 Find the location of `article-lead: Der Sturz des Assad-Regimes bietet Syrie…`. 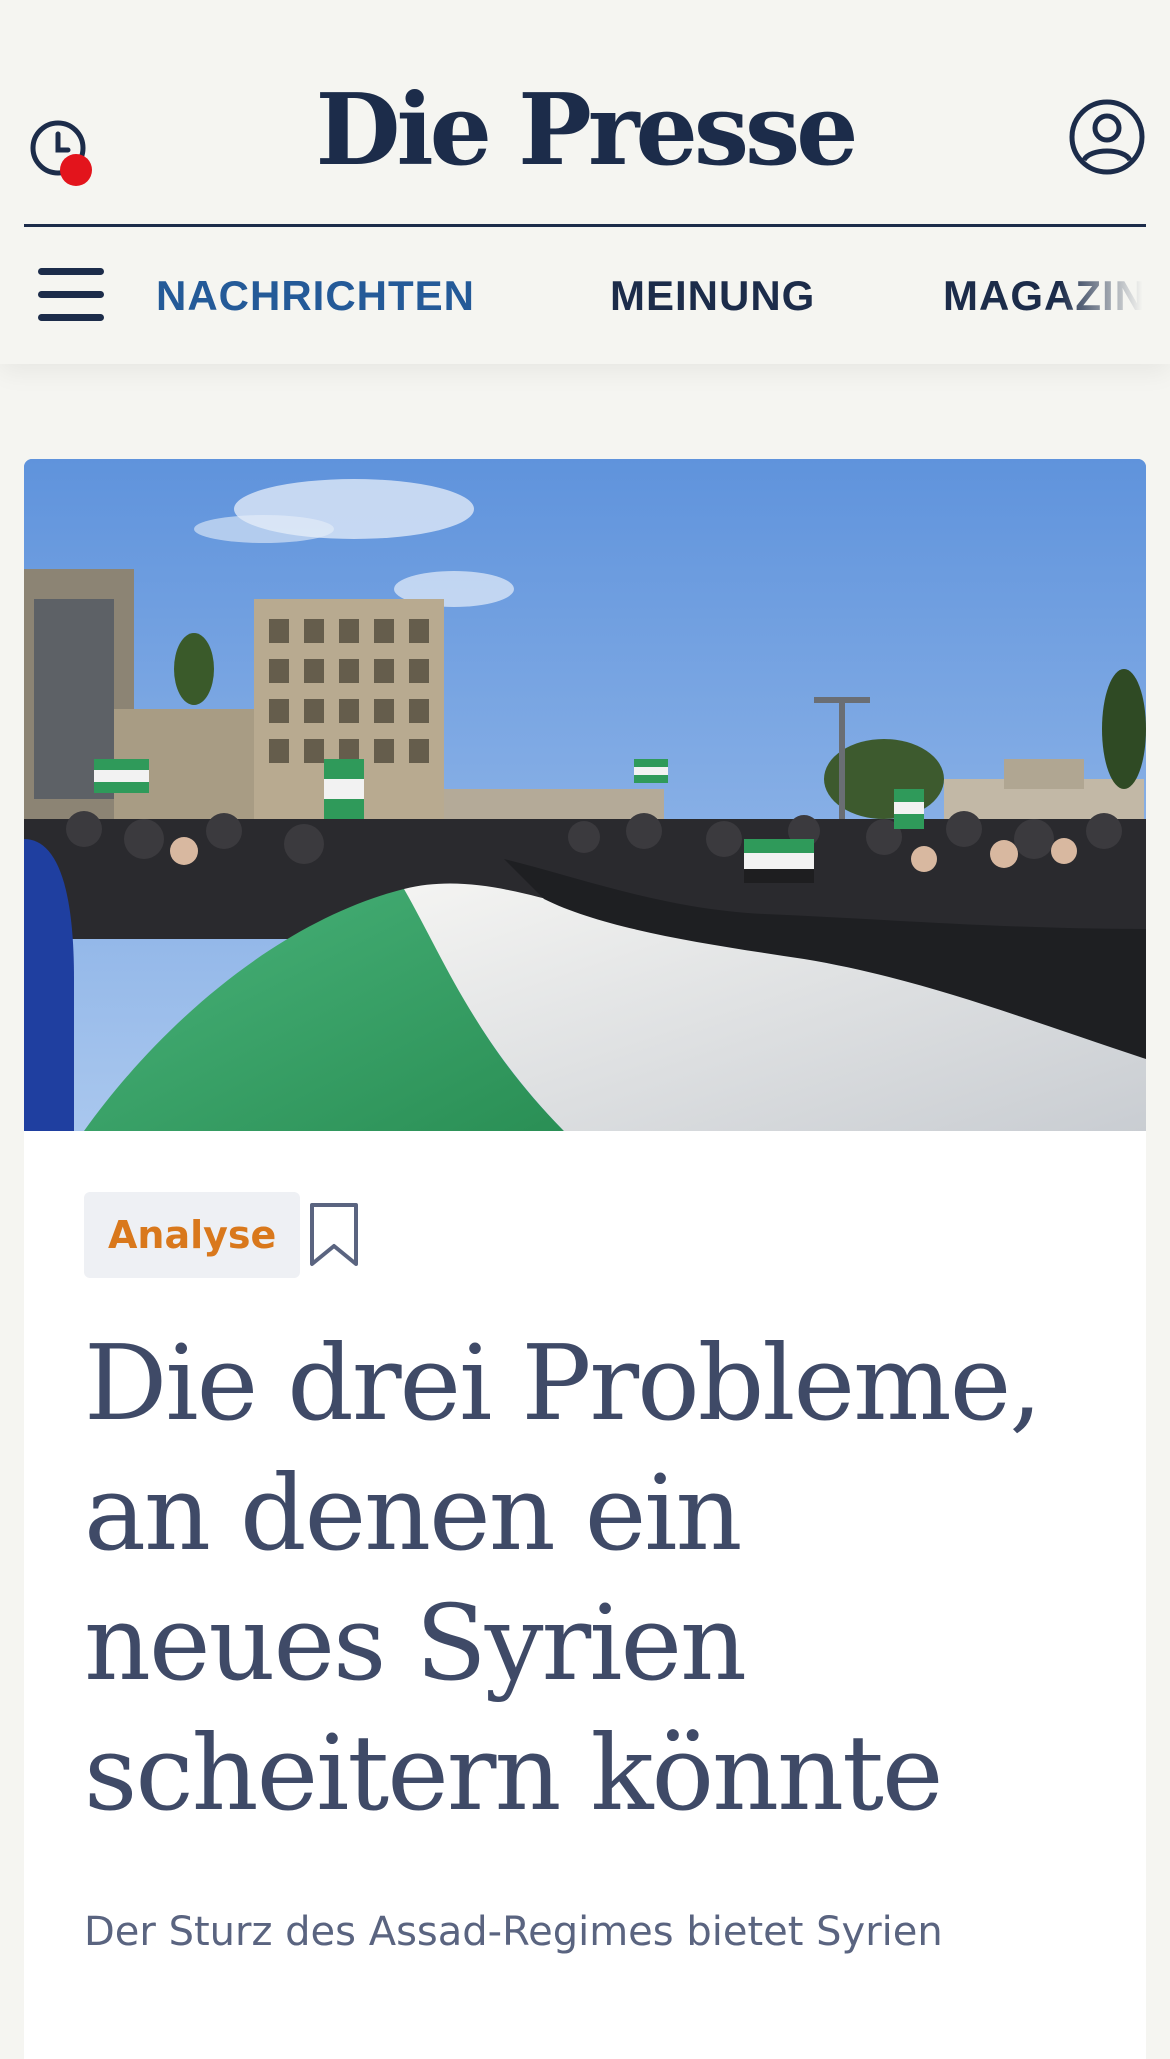

article-lead: Der Sturz des Assad-Regimes bietet Syrie… is located at coordinates (513, 1932).